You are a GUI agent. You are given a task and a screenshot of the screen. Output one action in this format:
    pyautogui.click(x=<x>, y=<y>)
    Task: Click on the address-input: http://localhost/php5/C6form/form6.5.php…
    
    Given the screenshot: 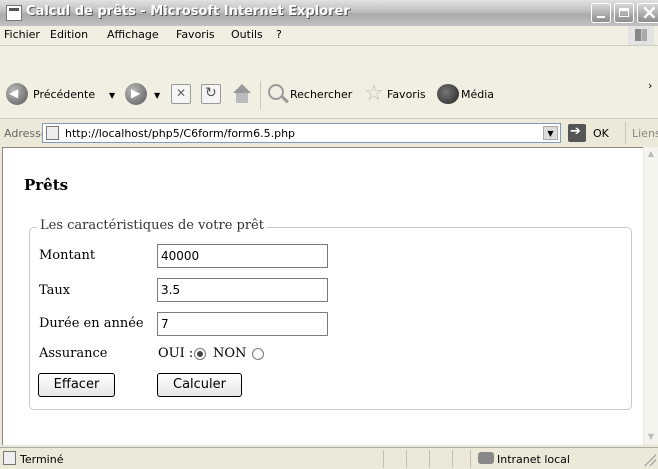 What is the action you would take?
    pyautogui.click(x=301, y=133)
    